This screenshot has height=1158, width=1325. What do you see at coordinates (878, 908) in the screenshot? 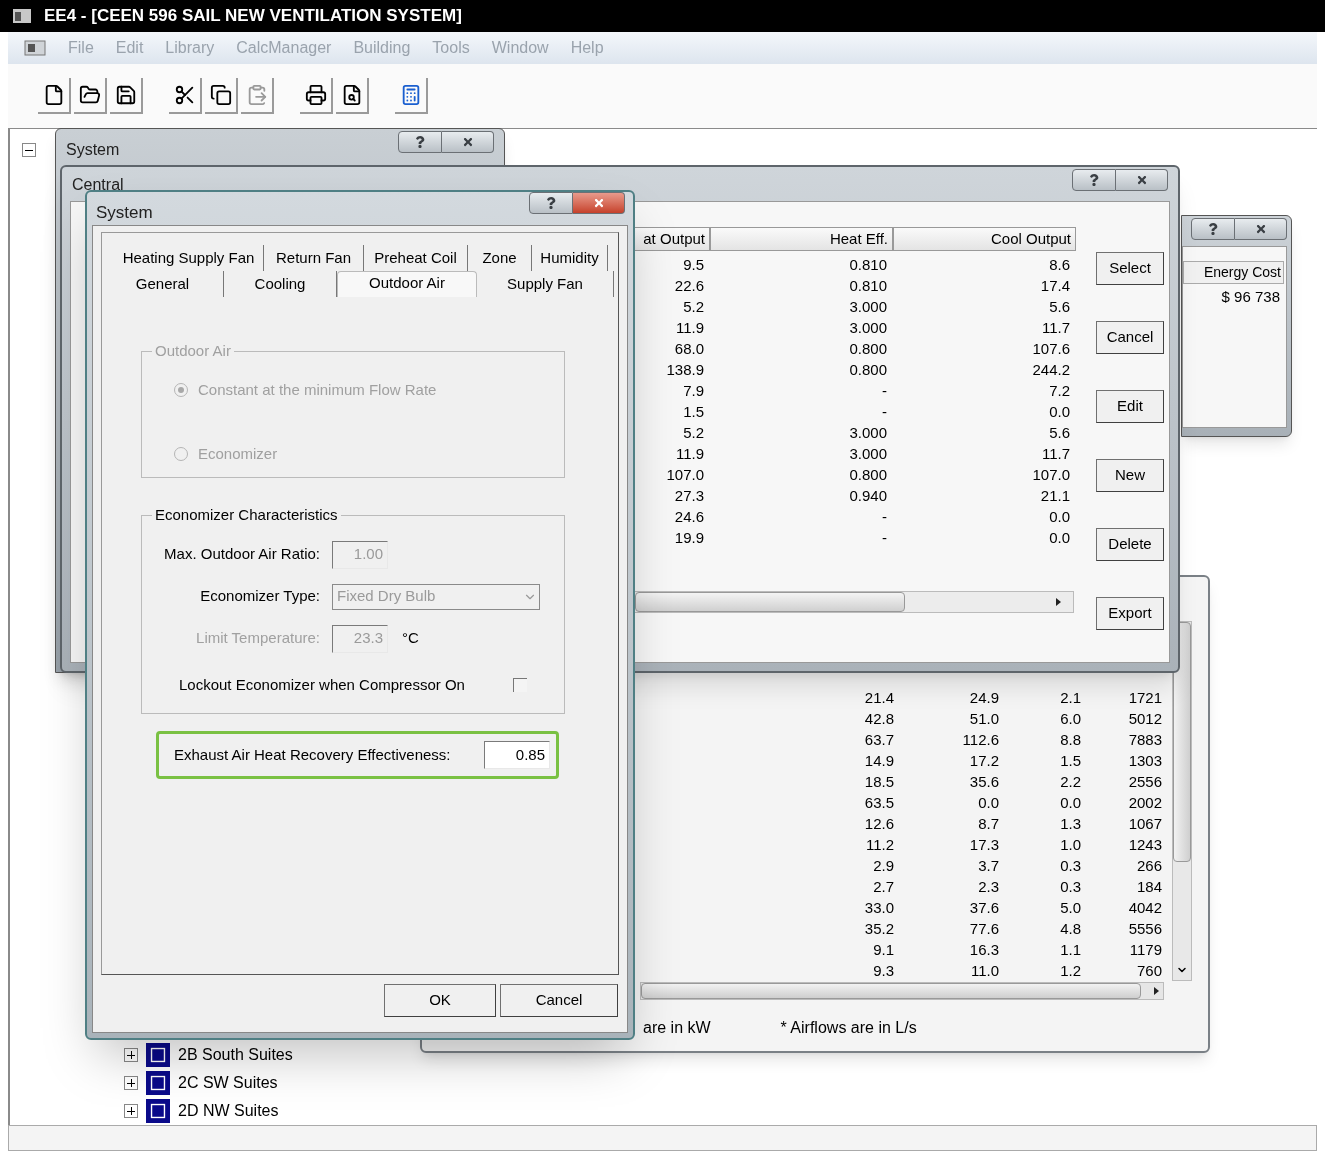
I see `table-cell-text: 33.0` at bounding box center [878, 908].